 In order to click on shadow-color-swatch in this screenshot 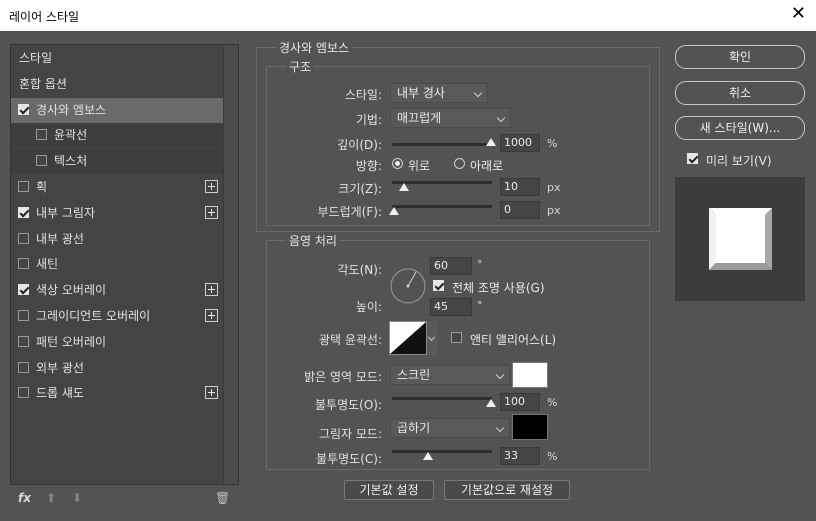, I will do `click(530, 427)`.